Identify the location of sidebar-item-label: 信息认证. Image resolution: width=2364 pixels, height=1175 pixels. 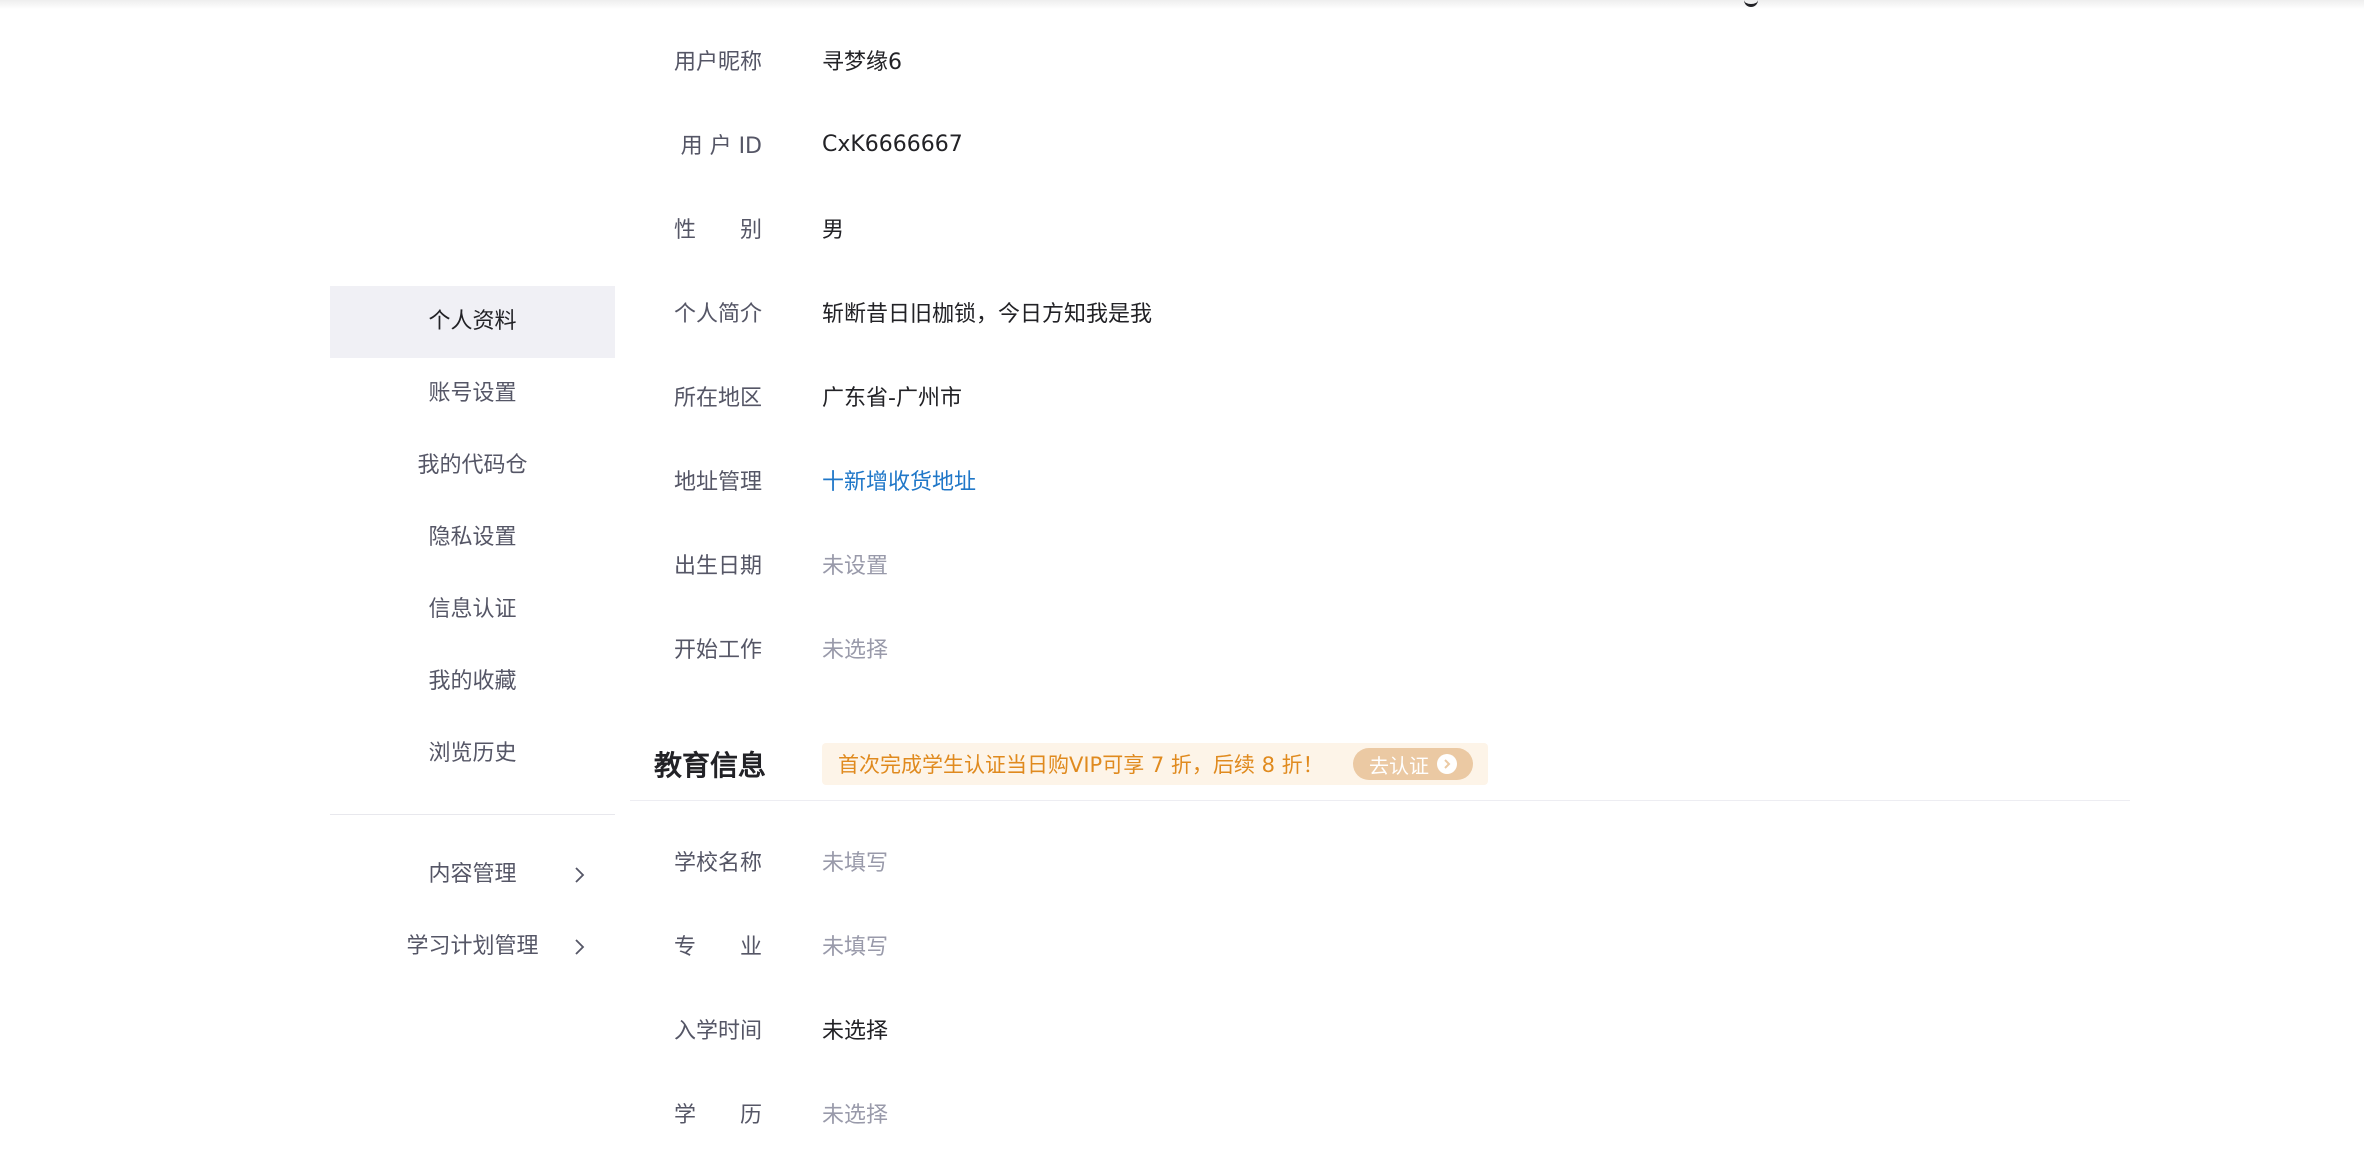
(472, 609).